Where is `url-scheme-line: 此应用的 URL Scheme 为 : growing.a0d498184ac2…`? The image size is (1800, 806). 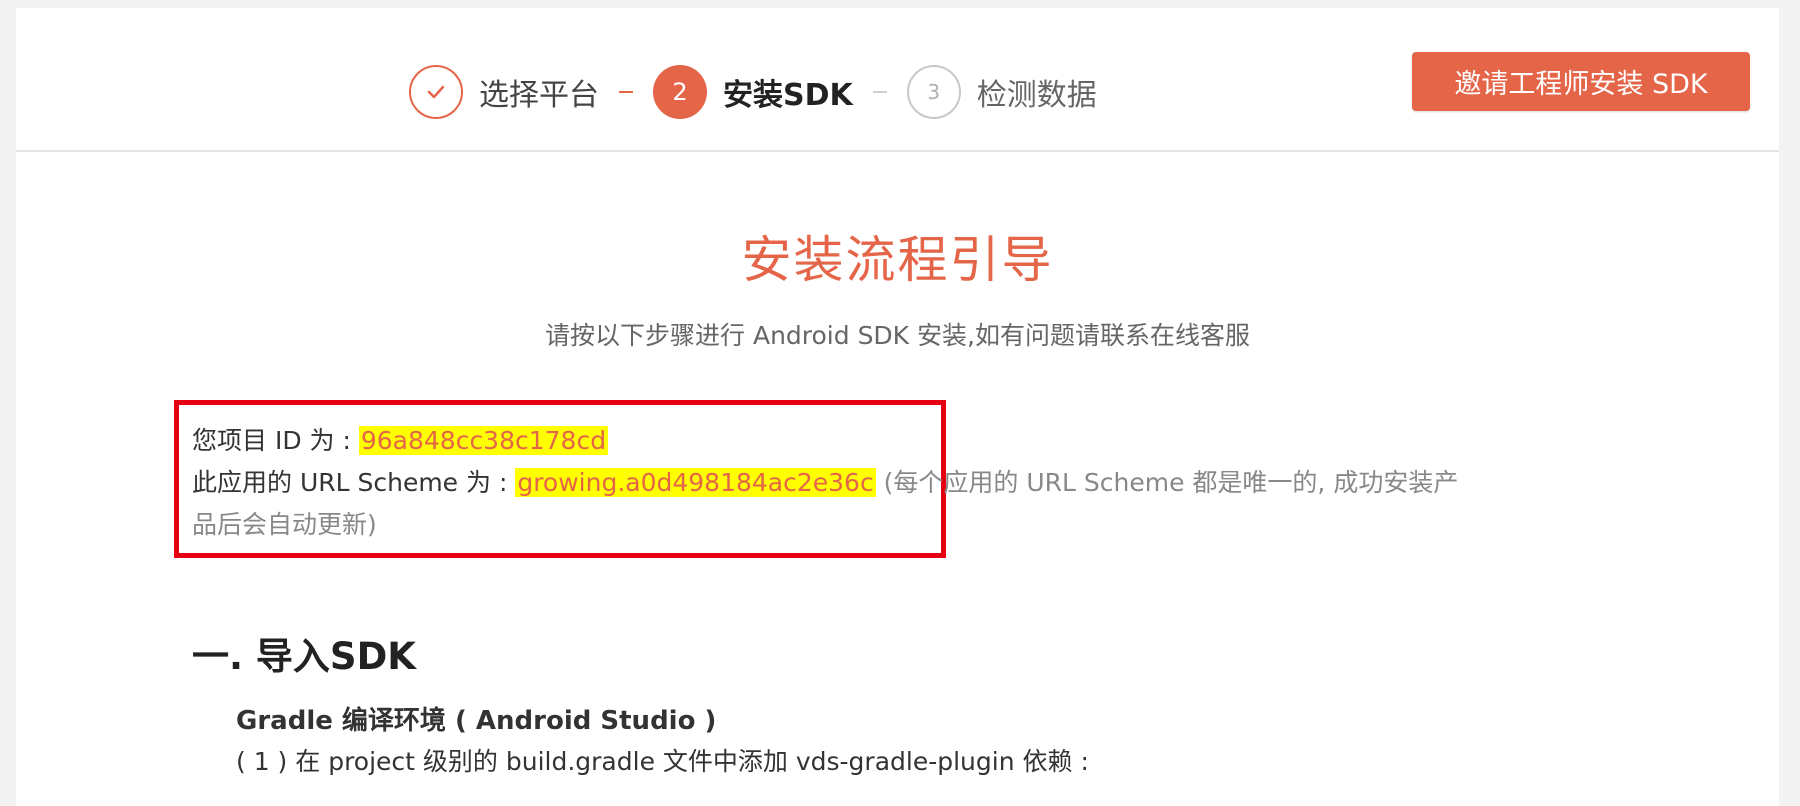
url-scheme-line: 此应用的 URL Scheme 为 : growing.a0d498184ac2… is located at coordinates (892, 483).